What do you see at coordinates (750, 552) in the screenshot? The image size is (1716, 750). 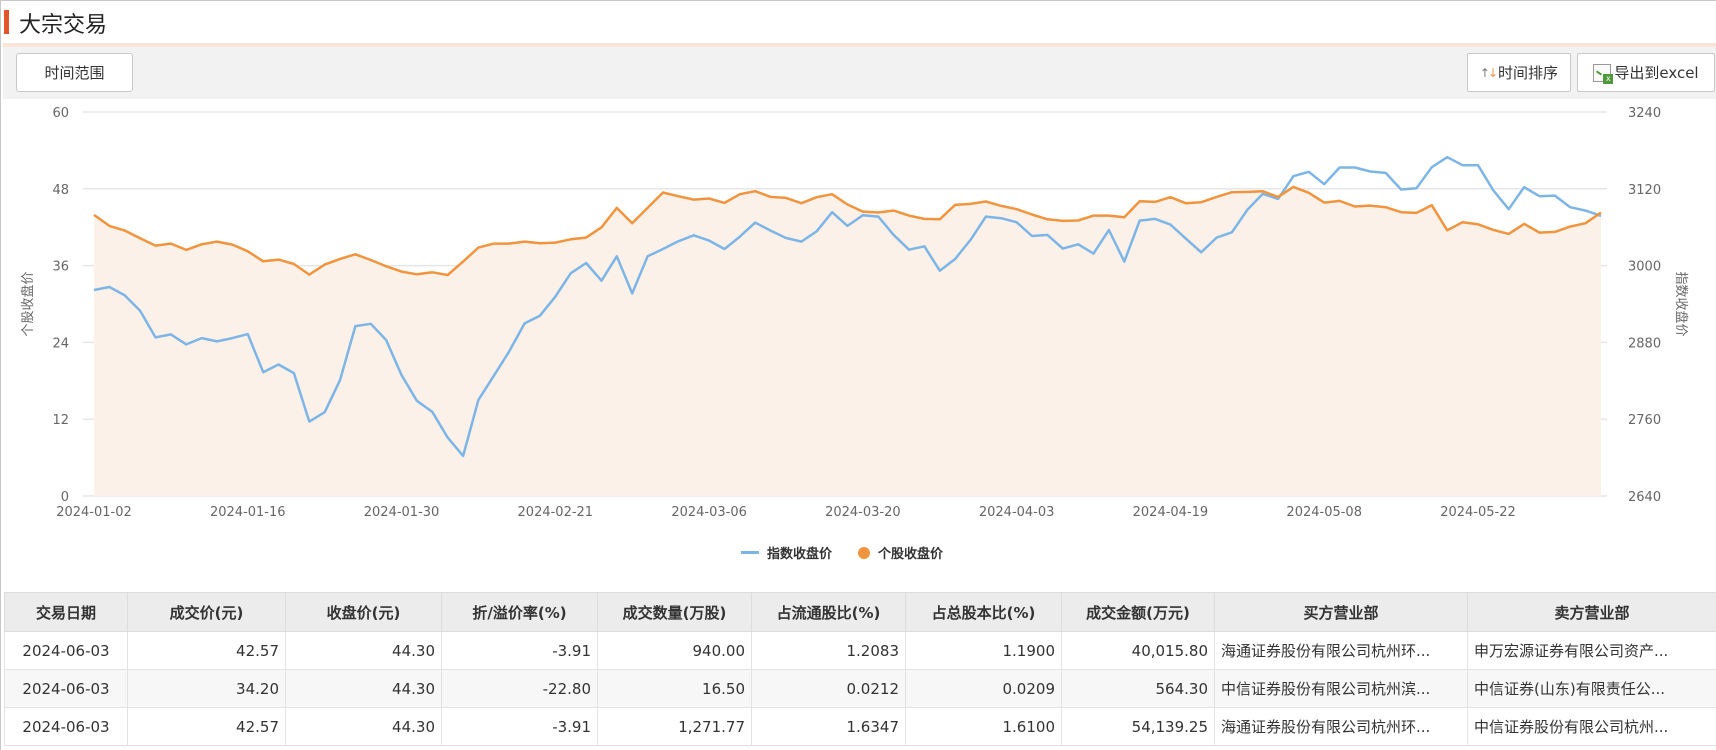 I see `legend-line-icon` at bounding box center [750, 552].